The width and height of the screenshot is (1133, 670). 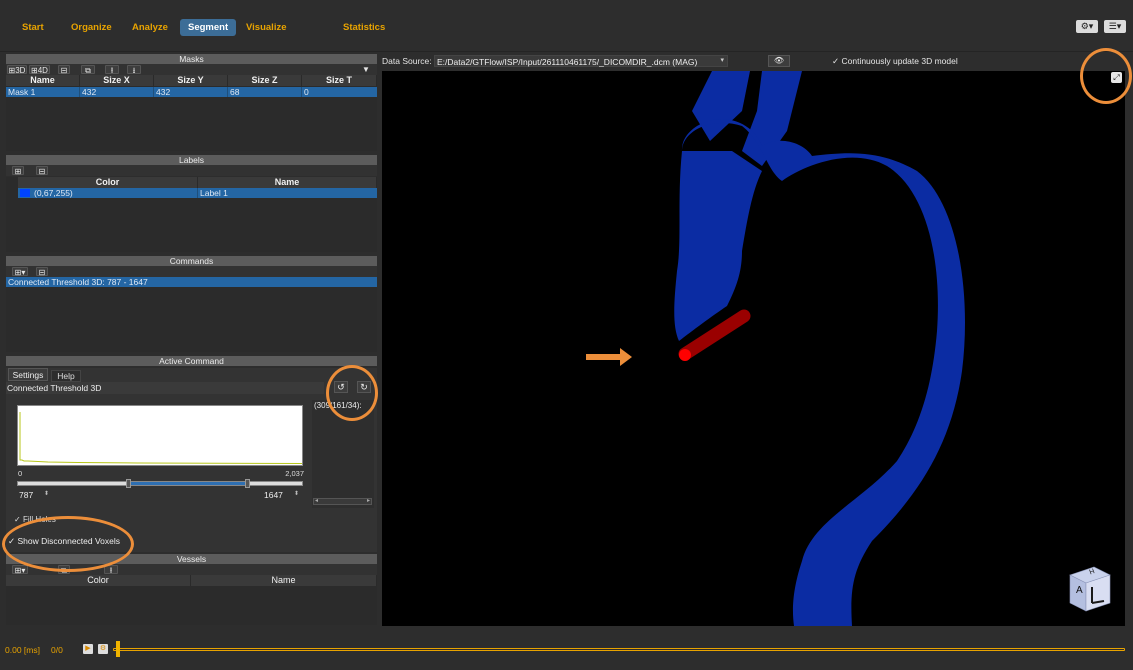 I want to click on settings-button: ⚙▾, so click(x=1087, y=26).